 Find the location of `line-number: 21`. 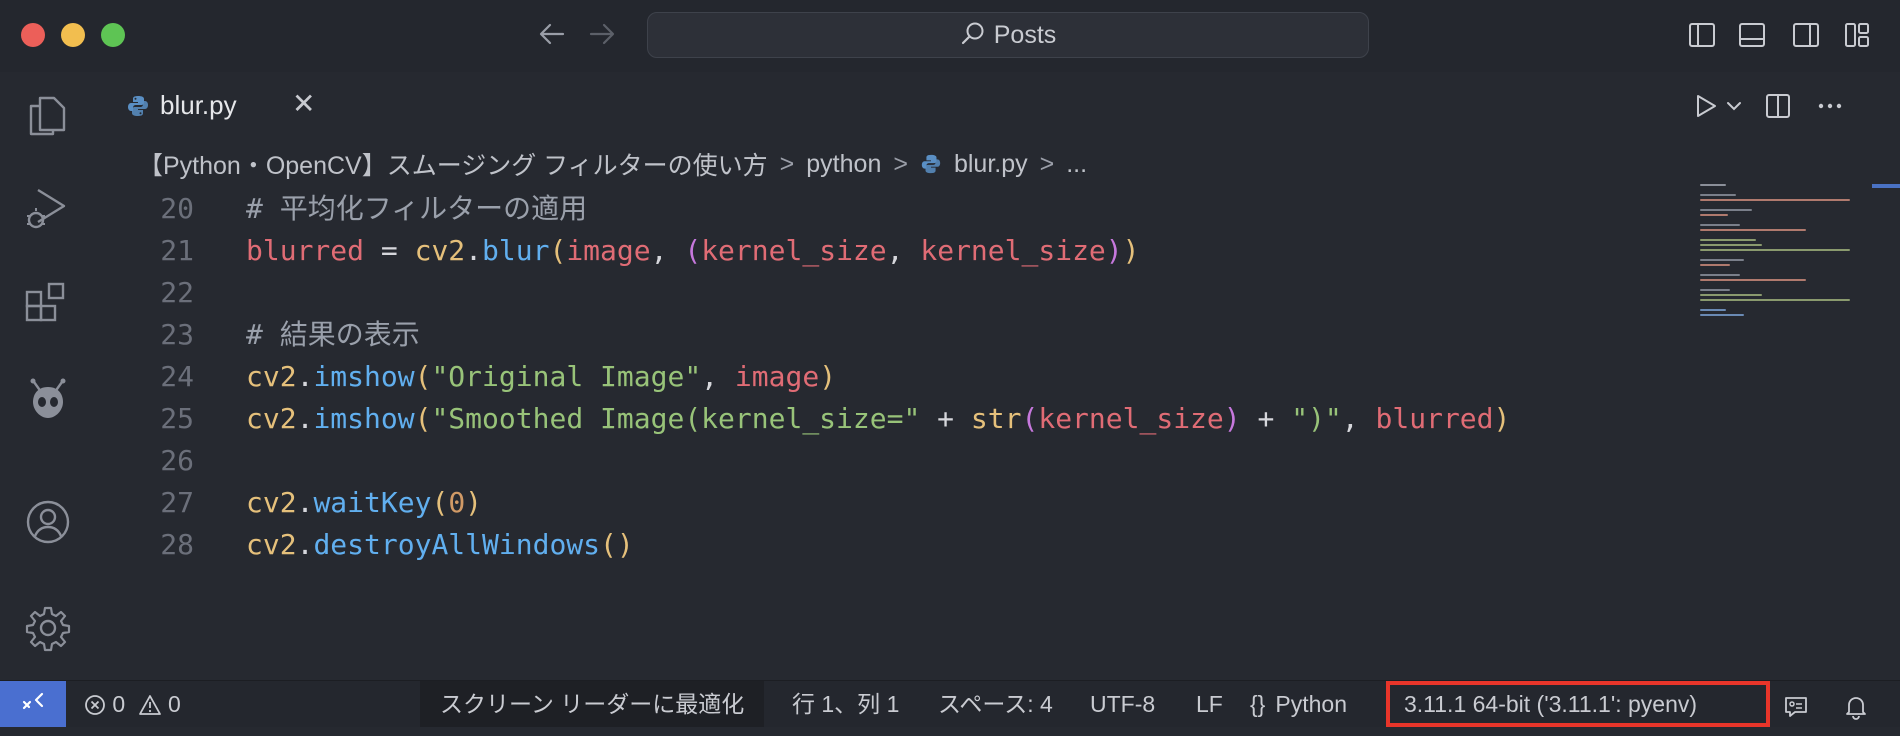

line-number: 21 is located at coordinates (177, 250).